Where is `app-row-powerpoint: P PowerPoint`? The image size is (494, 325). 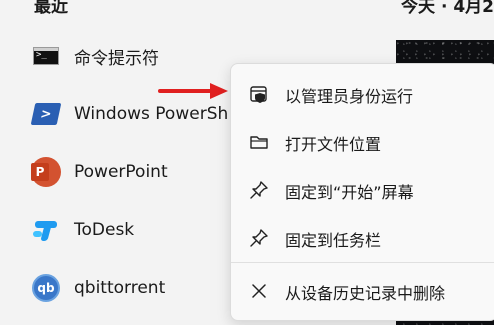
app-row-powerpoint: P PowerPoint is located at coordinates (115, 172).